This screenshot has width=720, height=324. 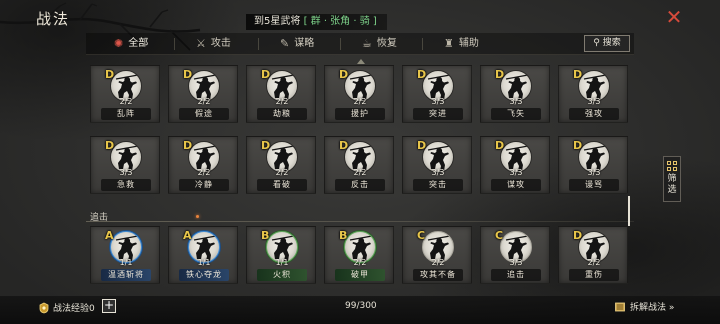 I want to click on skill-card: A 1/1 铁心夺龙, so click(x=203, y=255).